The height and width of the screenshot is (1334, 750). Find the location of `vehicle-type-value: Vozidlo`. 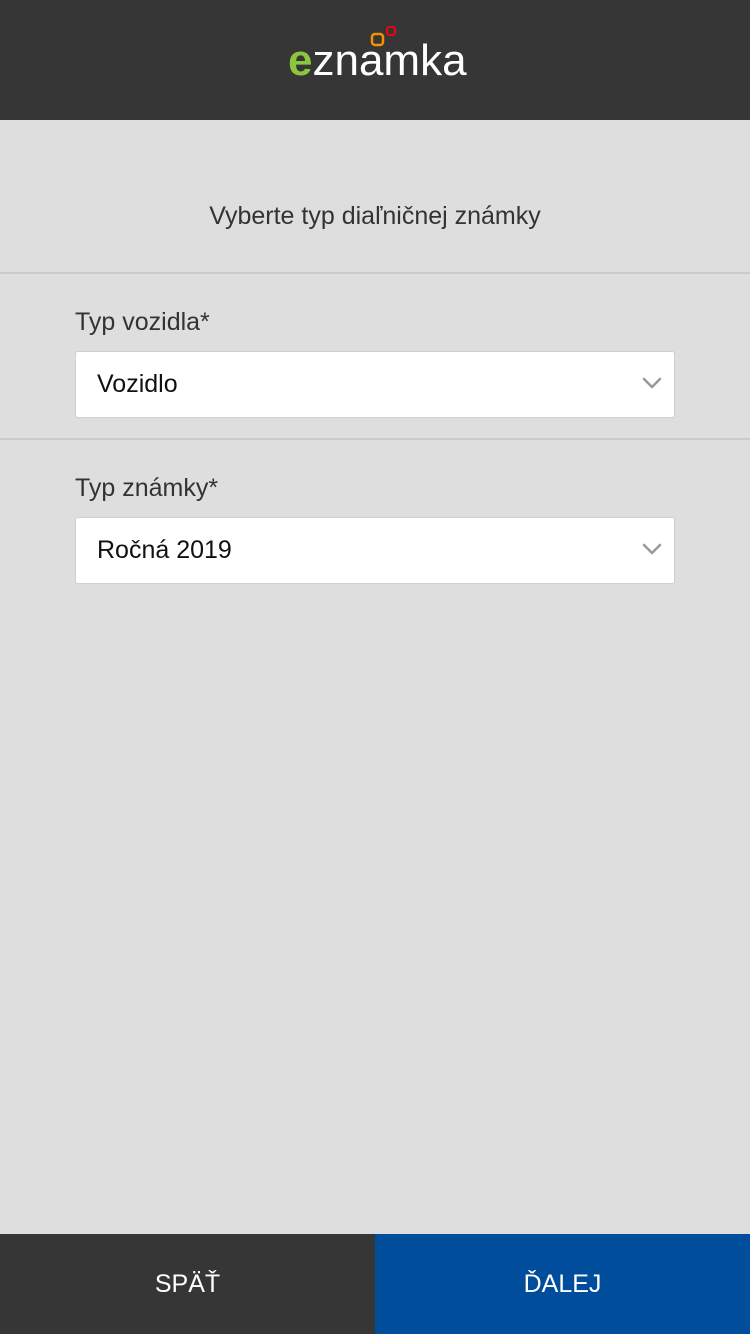

vehicle-type-value: Vozidlo is located at coordinates (137, 384).